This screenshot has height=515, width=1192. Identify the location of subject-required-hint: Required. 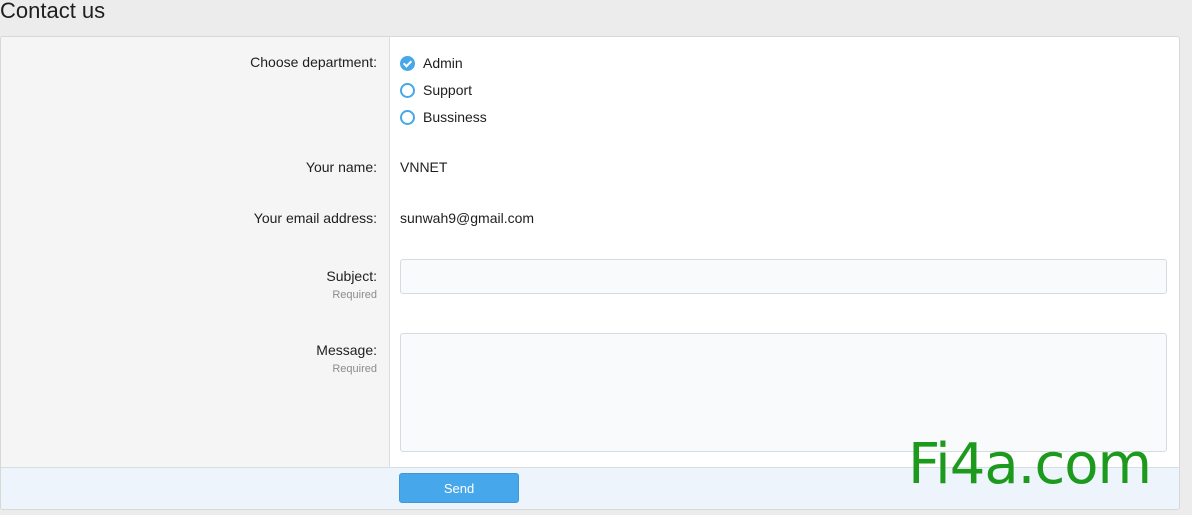
(354, 295).